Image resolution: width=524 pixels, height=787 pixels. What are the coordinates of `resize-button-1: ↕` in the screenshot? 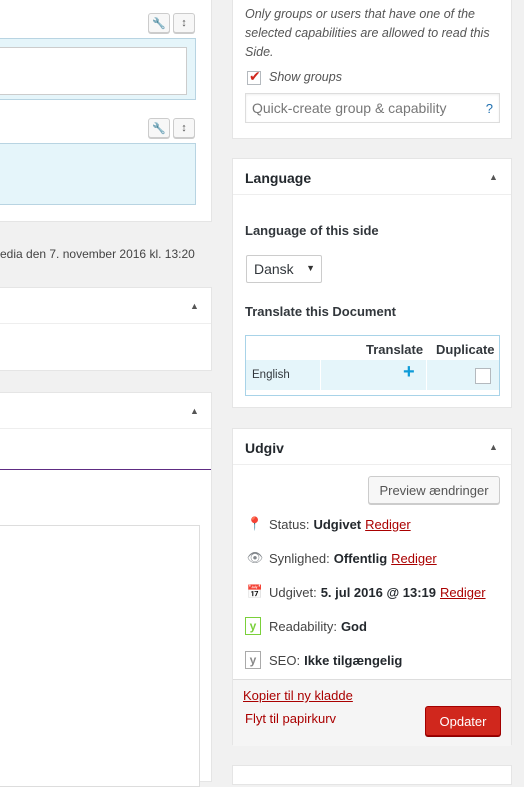 It's located at (184, 23).